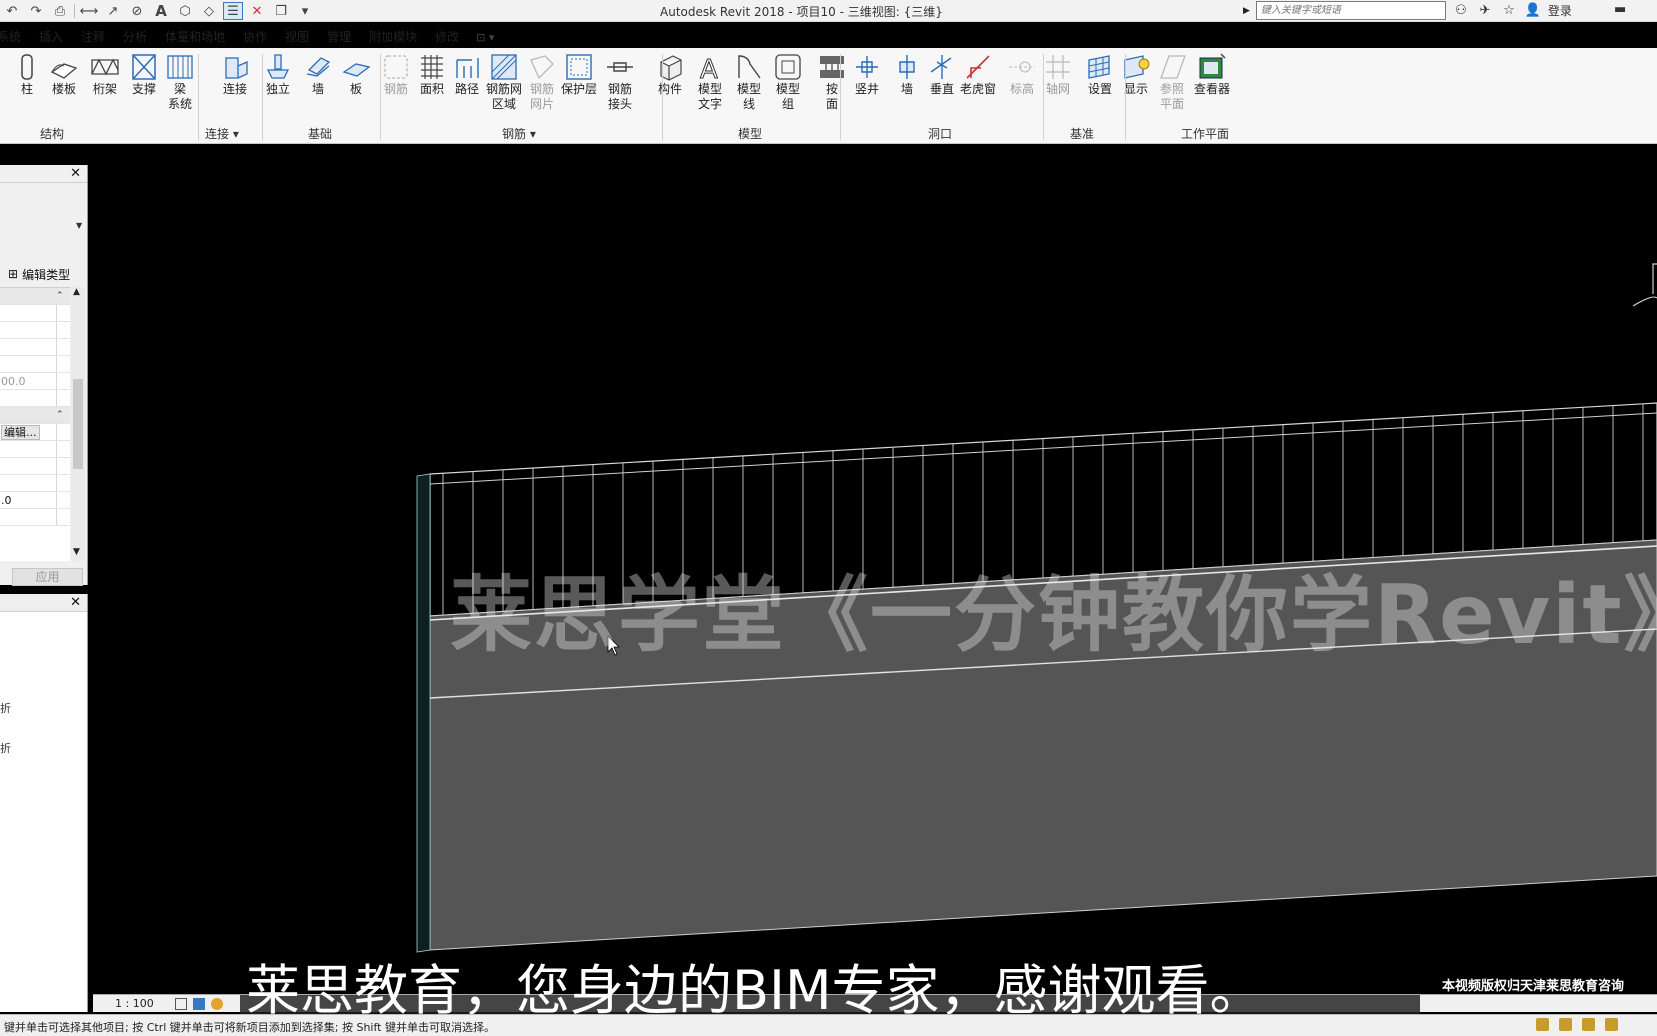 This screenshot has height=1036, width=1657. What do you see at coordinates (15, 37) in the screenshot?
I see `tab-systems: 系统` at bounding box center [15, 37].